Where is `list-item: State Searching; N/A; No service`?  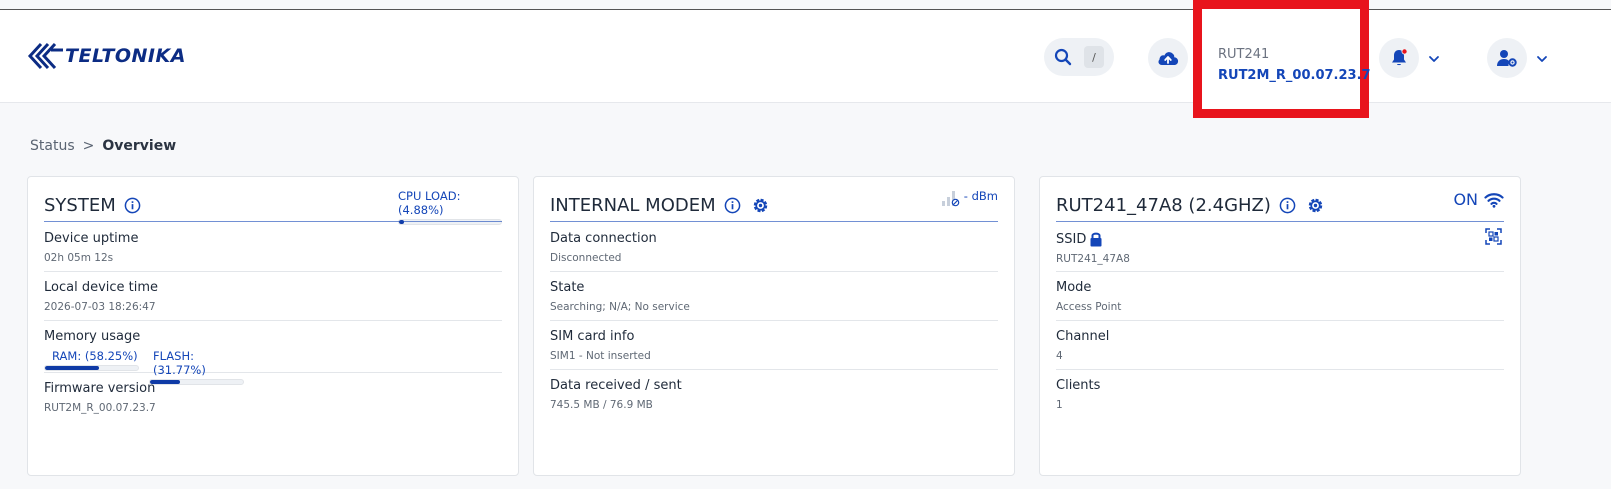
list-item: State Searching; N/A; No service is located at coordinates (774, 296).